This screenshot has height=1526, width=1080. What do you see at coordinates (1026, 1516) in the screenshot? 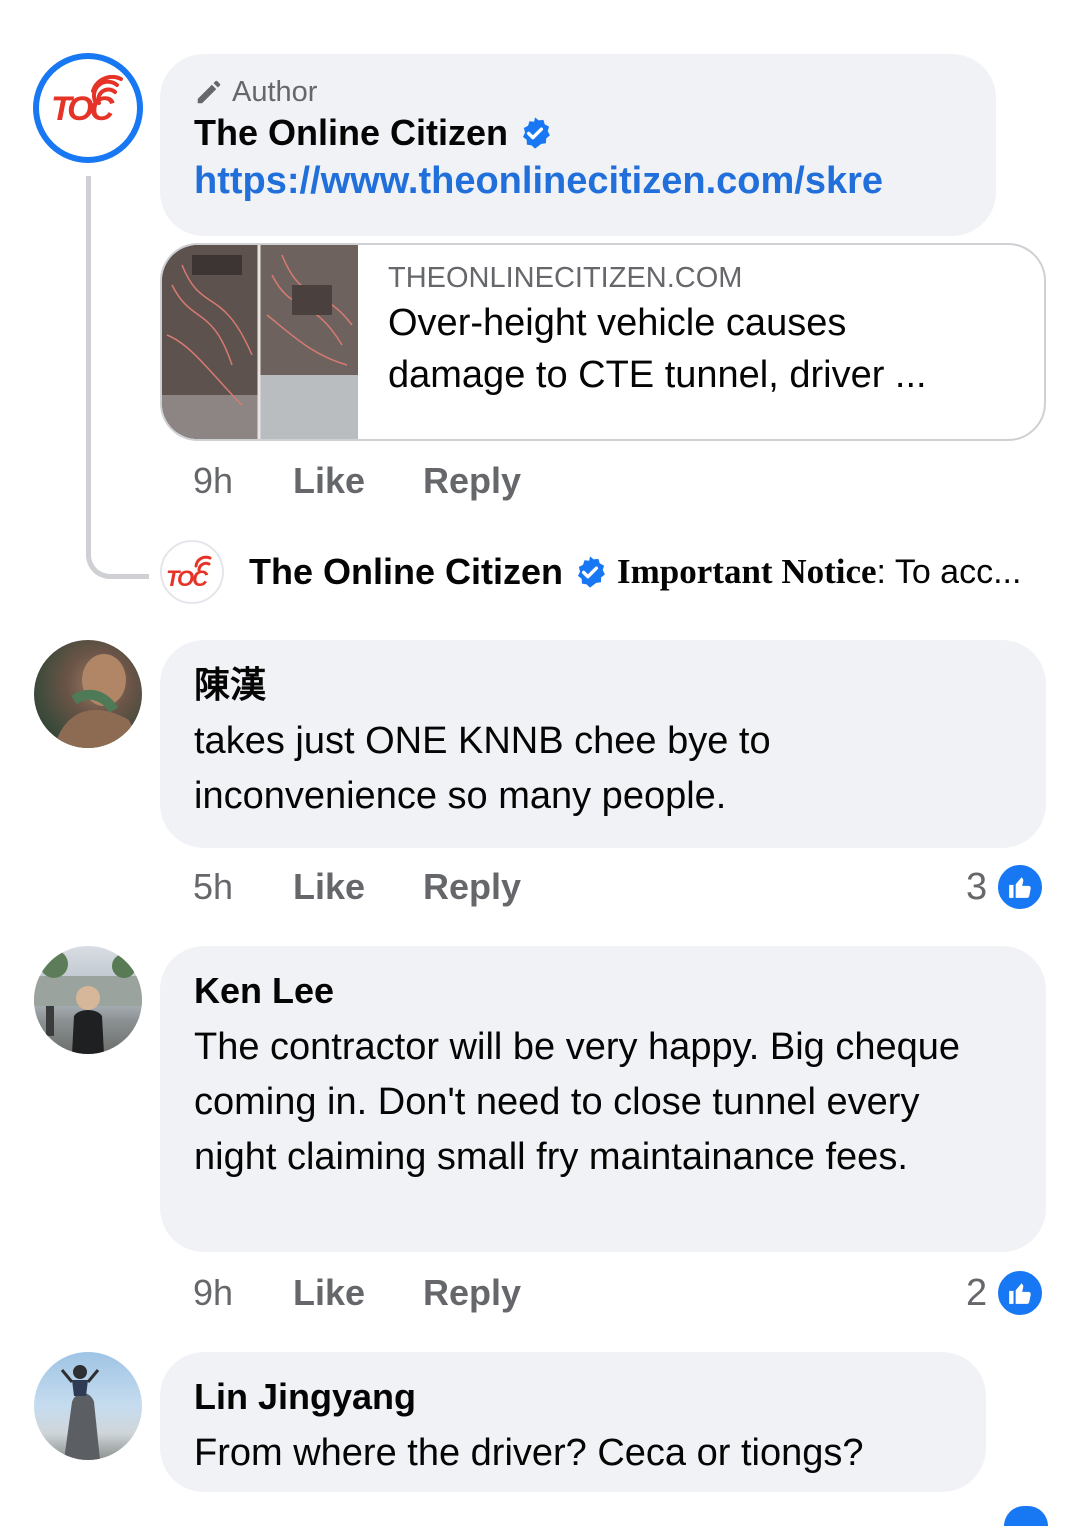
I see `partial-reaction-badge` at bounding box center [1026, 1516].